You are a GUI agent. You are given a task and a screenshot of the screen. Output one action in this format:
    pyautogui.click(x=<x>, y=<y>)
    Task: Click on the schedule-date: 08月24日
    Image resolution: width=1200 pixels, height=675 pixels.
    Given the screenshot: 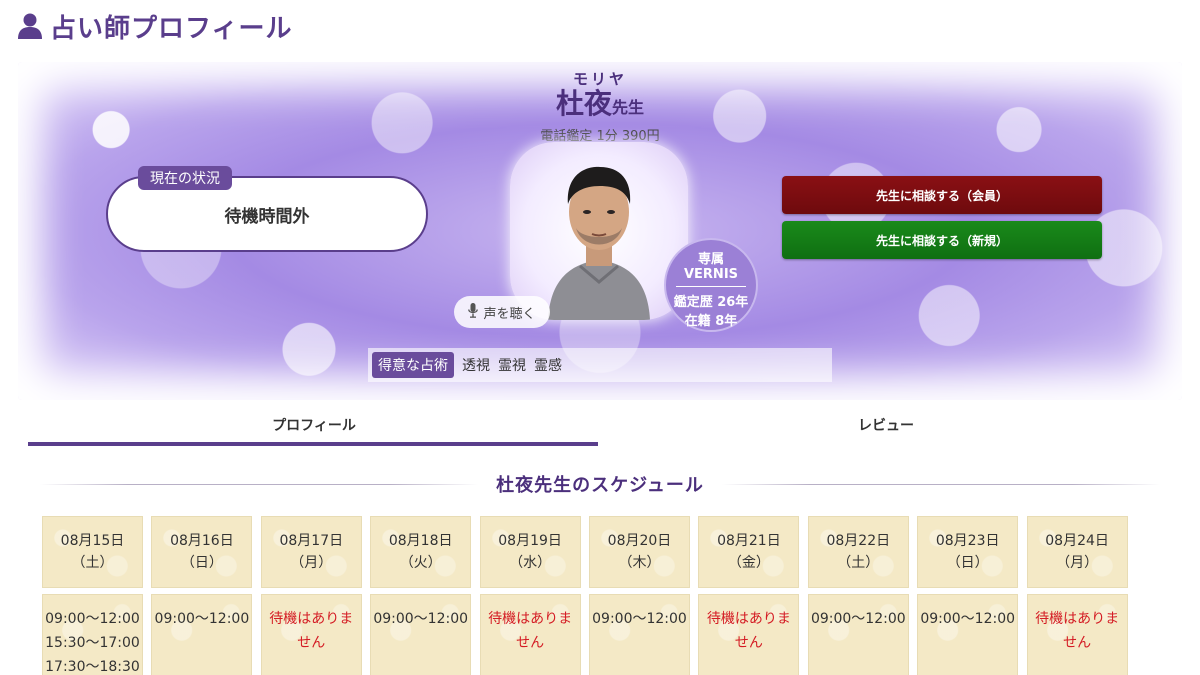 What is the action you would take?
    pyautogui.click(x=1077, y=541)
    